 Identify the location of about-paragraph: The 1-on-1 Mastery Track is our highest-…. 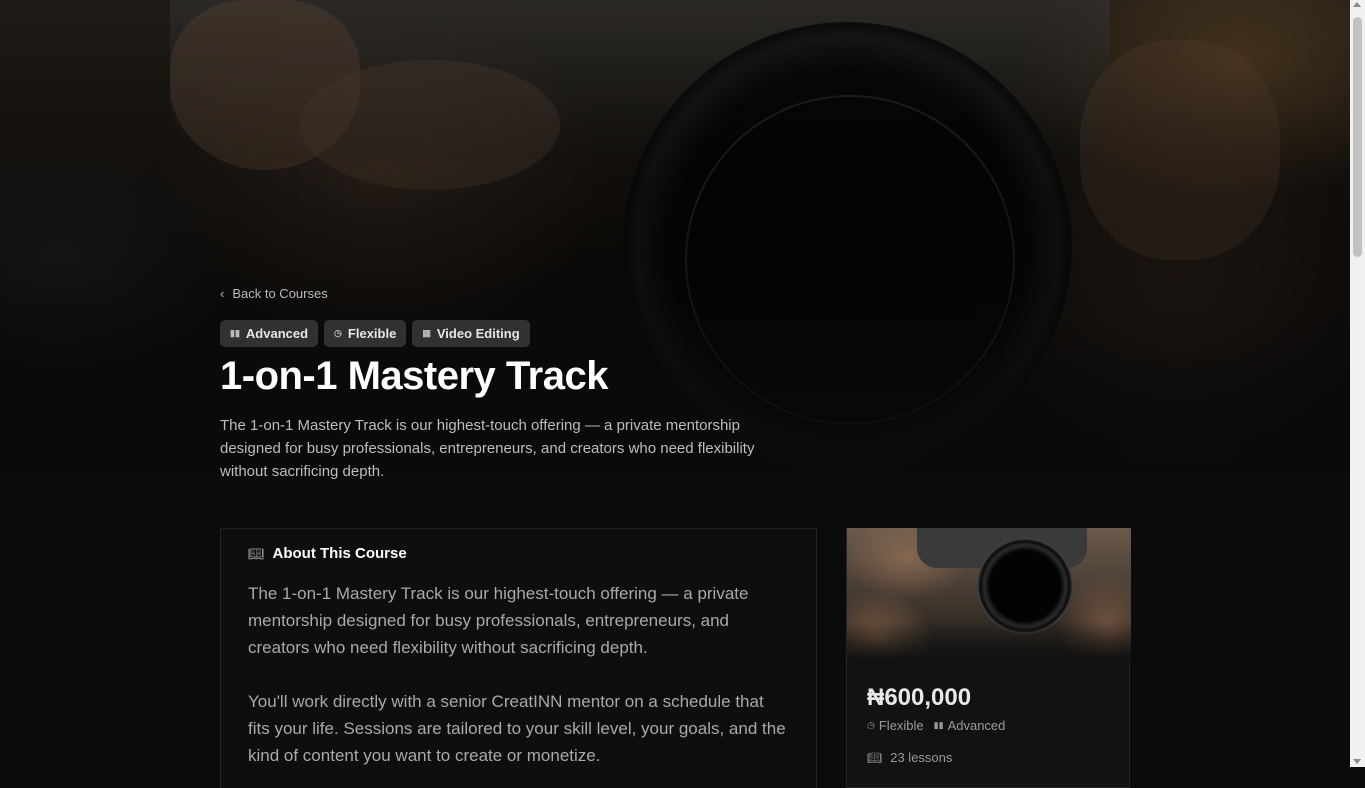
(498, 620).